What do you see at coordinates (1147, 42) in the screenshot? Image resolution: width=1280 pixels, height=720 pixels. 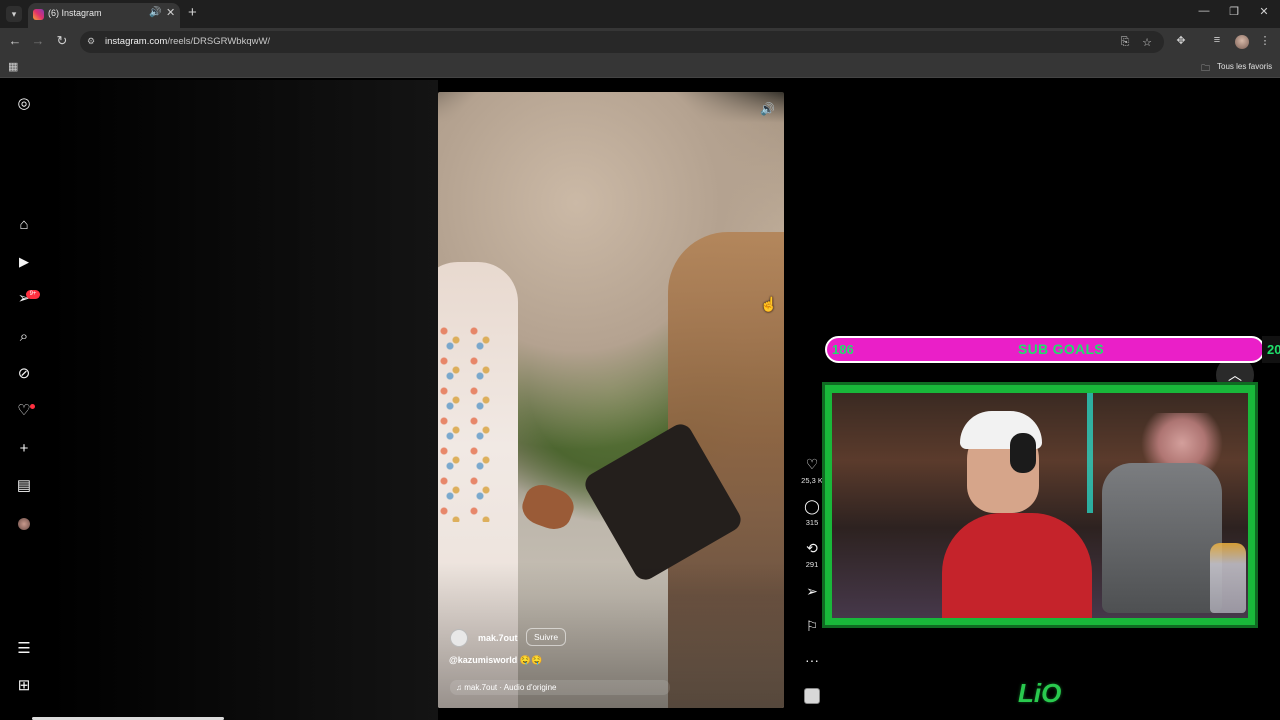 I see `bookmark-star-icon: ☆` at bounding box center [1147, 42].